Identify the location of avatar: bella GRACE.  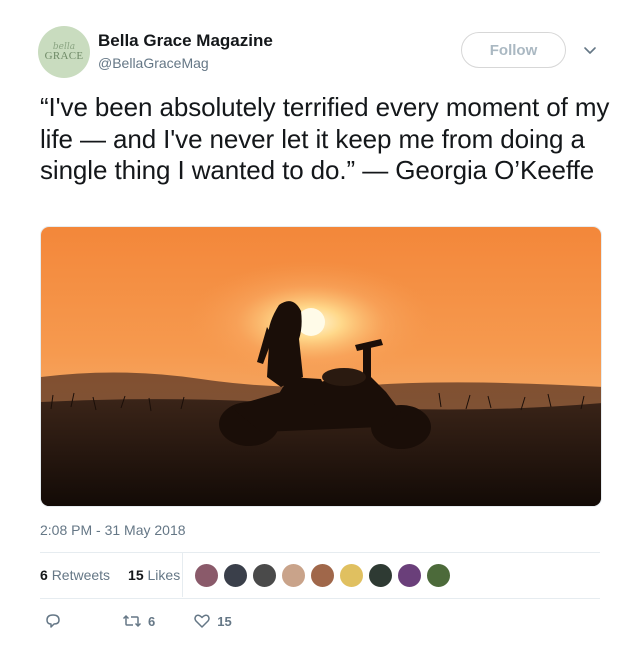
(64, 52).